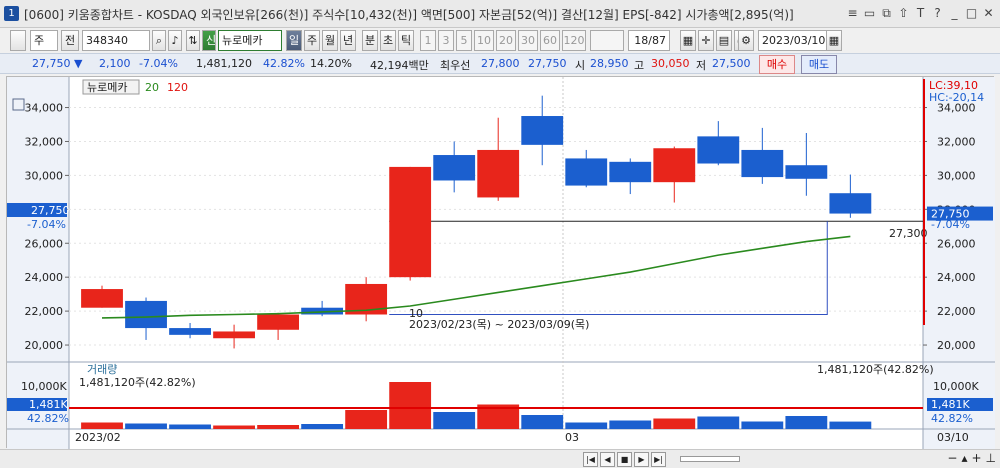  What do you see at coordinates (956, 175) in the screenshot?
I see `y-tick-label-right: 30,000` at bounding box center [956, 175].